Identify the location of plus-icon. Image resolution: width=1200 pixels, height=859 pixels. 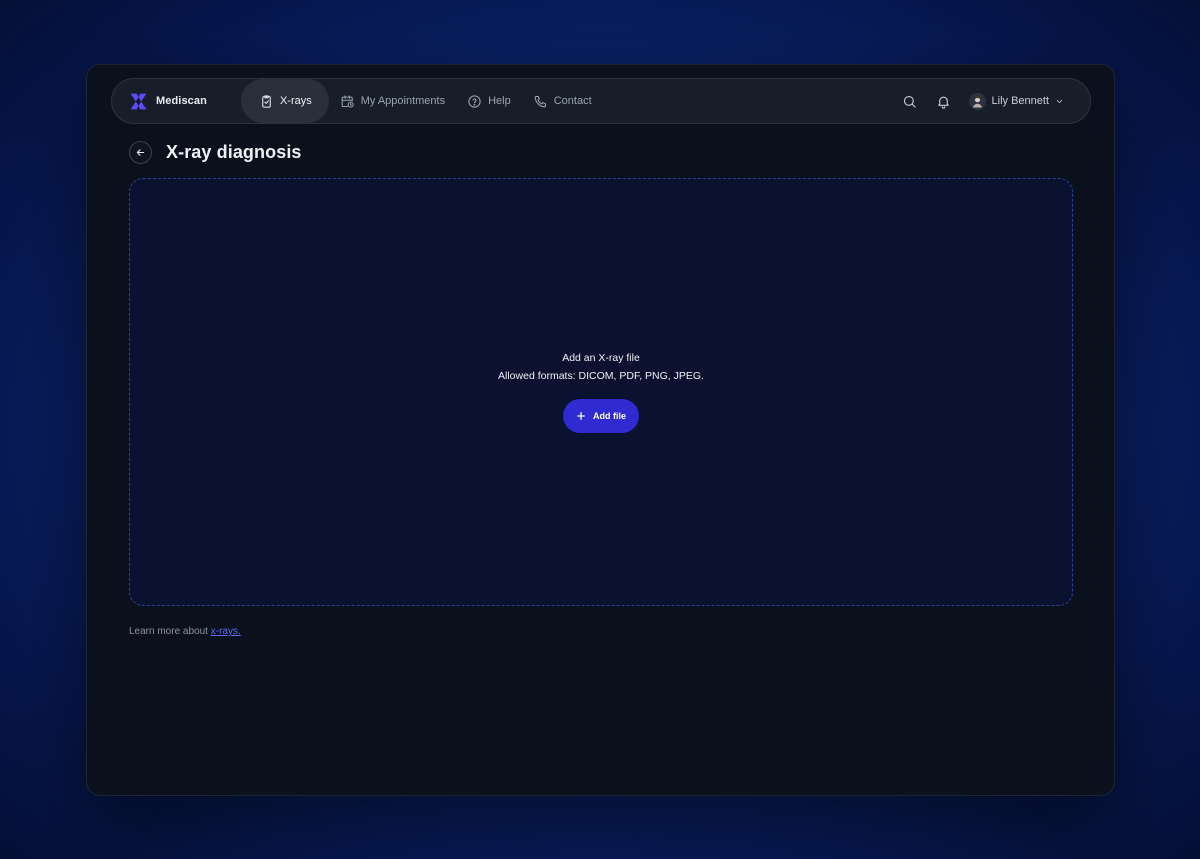
(581, 415).